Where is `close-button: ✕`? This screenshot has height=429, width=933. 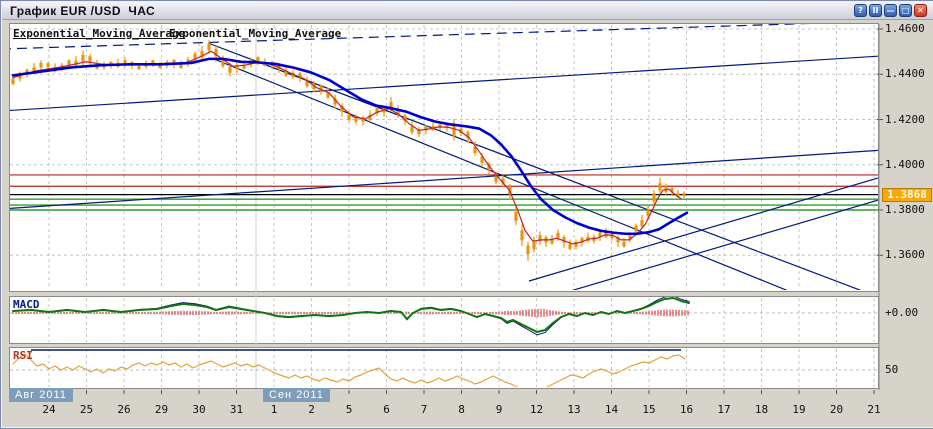 close-button: ✕ is located at coordinates (920, 10).